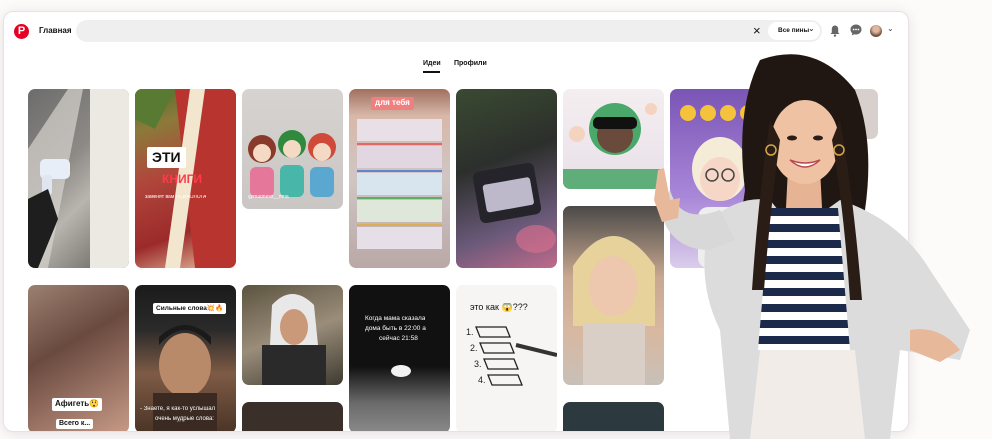 The image size is (992, 439). I want to click on pin-card: ЭТИ КНИГИ заменят вам ПСИХОЛОГА, so click(185, 178).